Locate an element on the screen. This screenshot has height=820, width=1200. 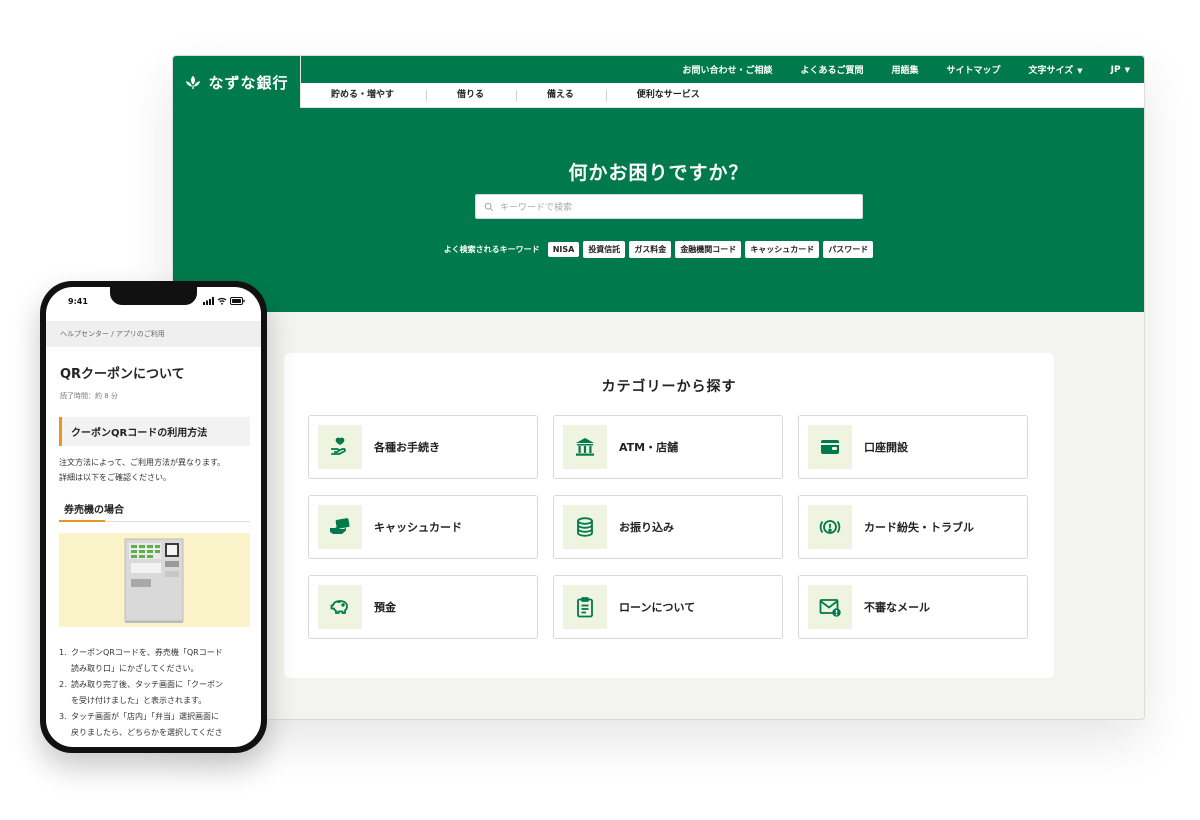
status-time: 9:41 is located at coordinates (78, 301).